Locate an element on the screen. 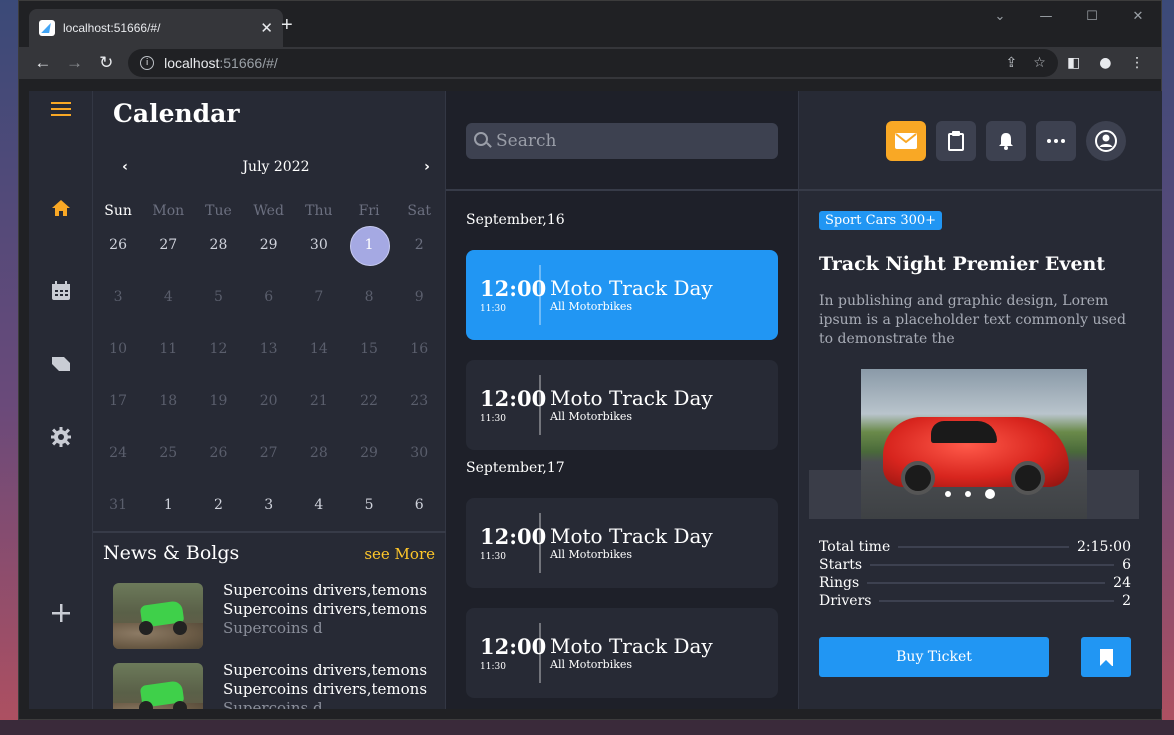 This screenshot has height=735, width=1174. side-panel-icon: ◧ is located at coordinates (1074, 63).